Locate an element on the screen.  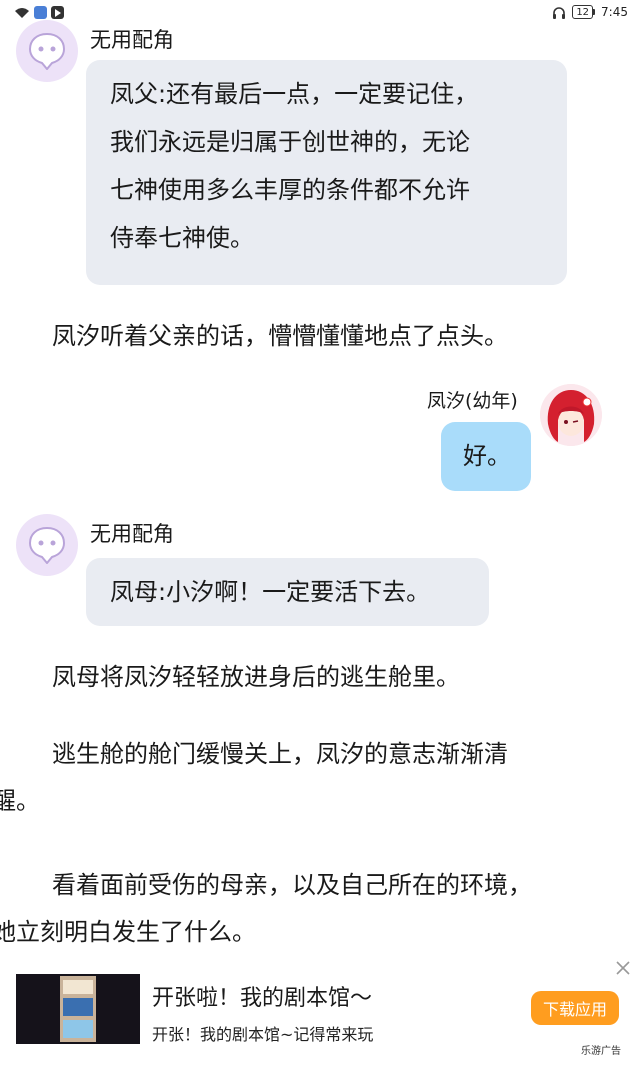
wifi-icon is located at coordinates (22, 12).